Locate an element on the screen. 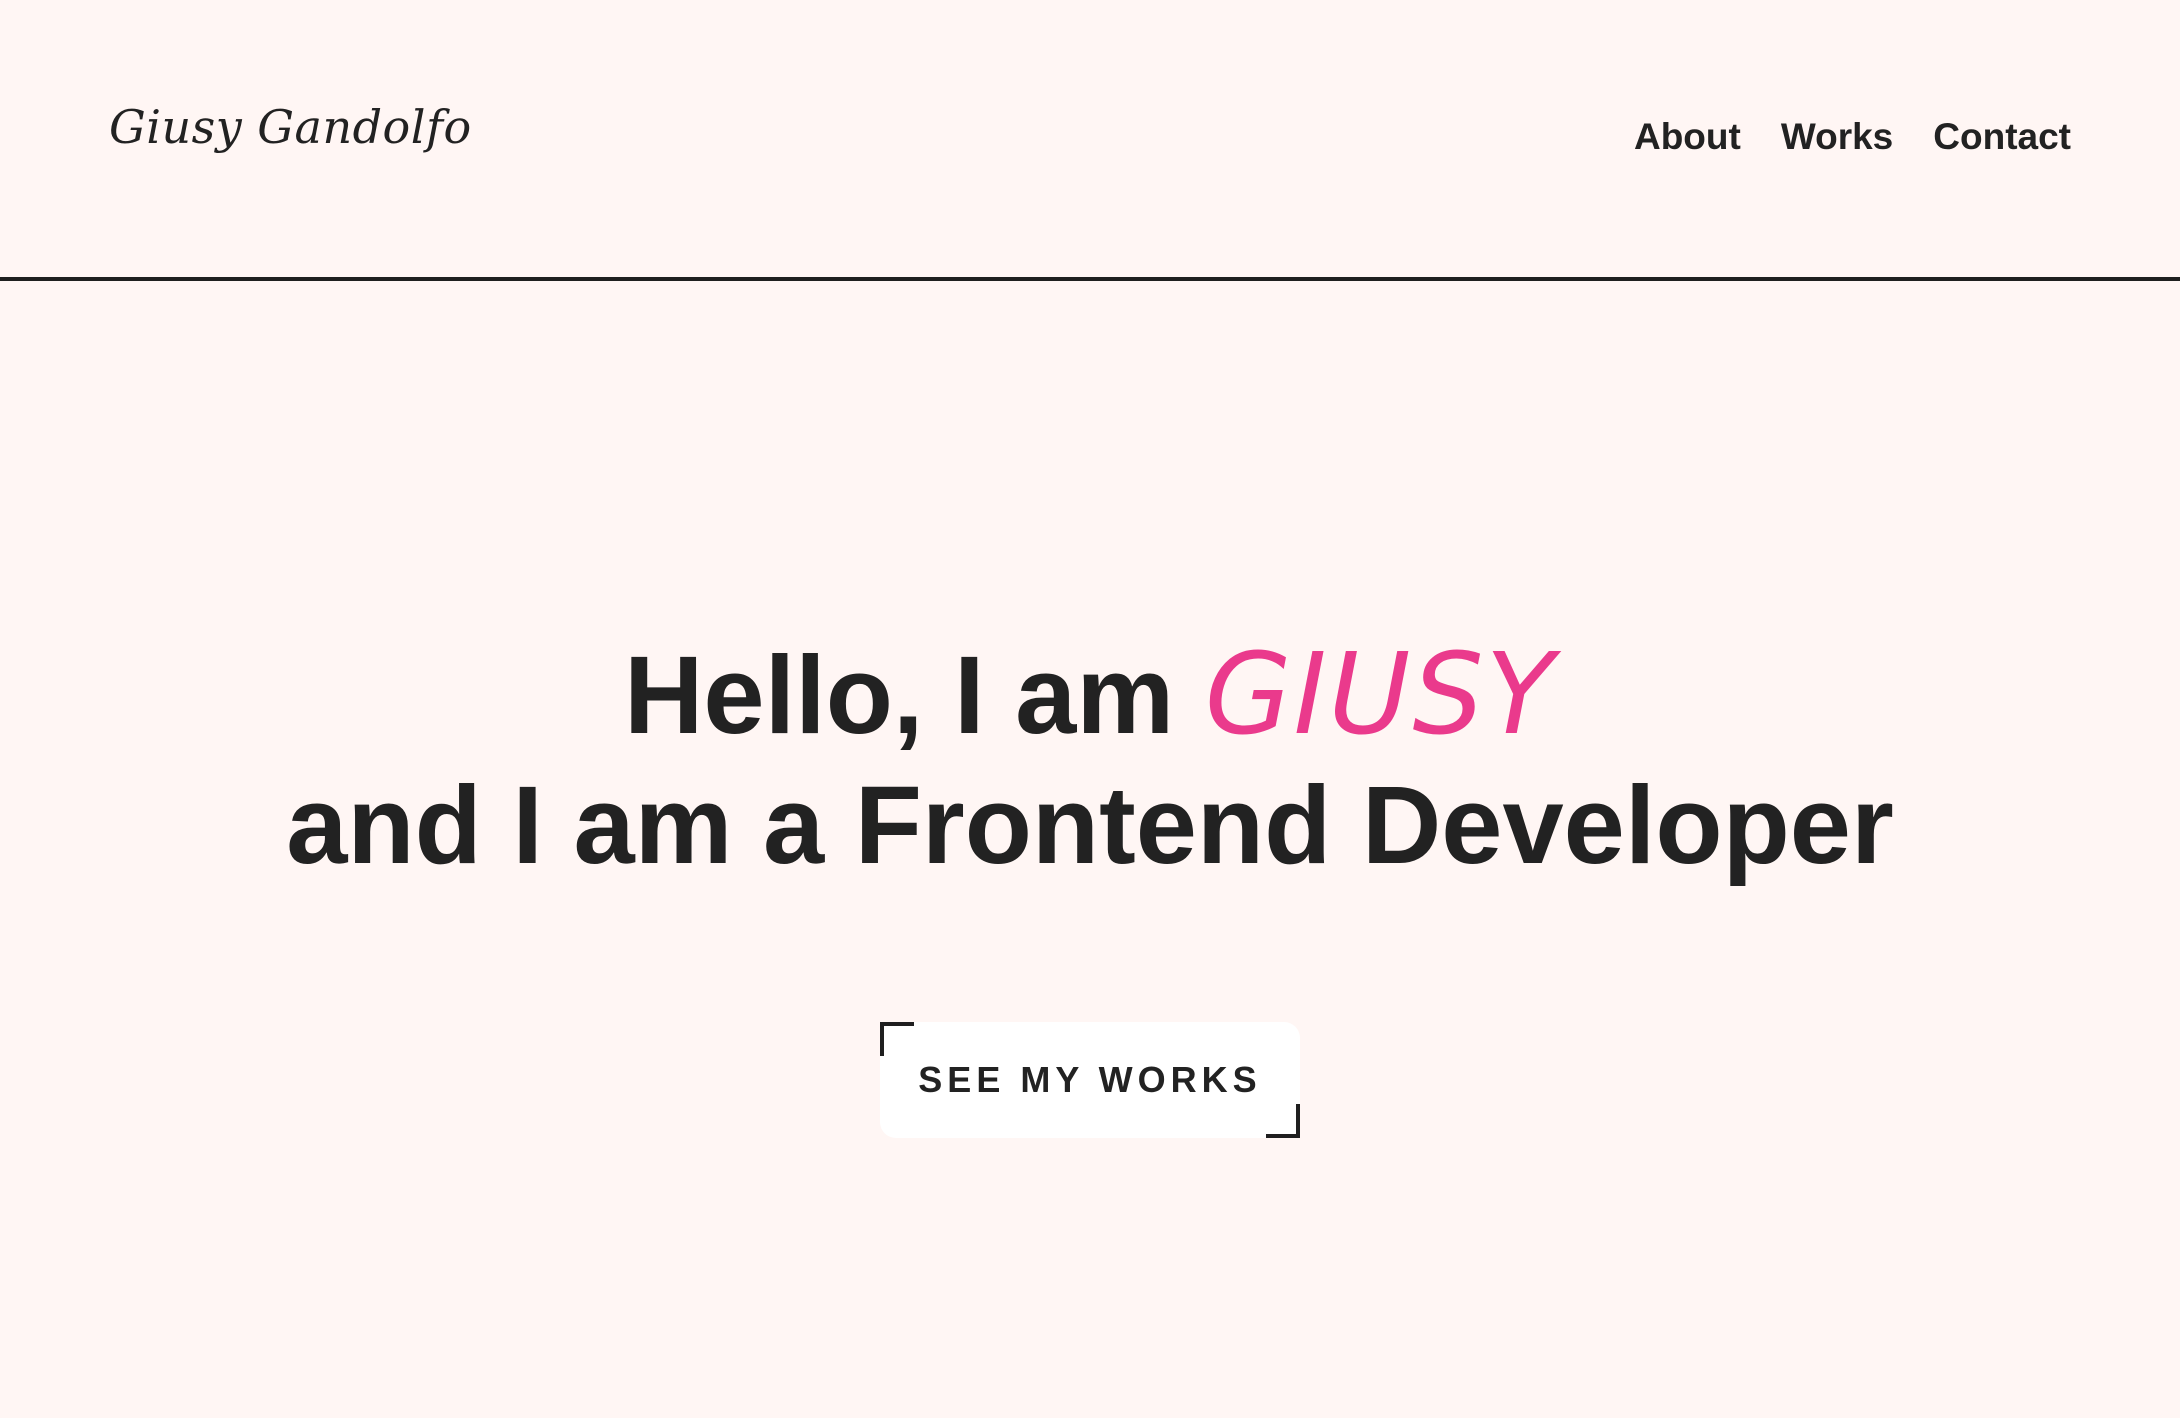 Image resolution: width=2180 pixels, height=1418 pixels. nav-link-works: Works is located at coordinates (1837, 136).